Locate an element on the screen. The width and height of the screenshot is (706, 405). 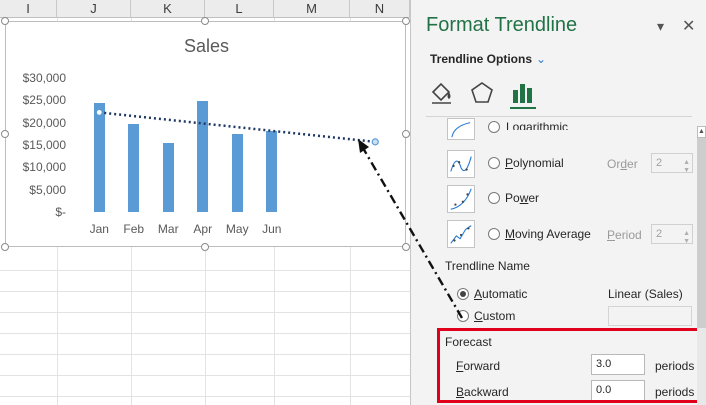
automatic-name-value: Linear (Sales) is located at coordinates (645, 294).